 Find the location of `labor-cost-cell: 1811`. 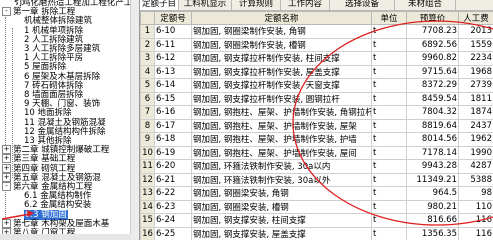

labor-cost-cell: 1811 is located at coordinates (475, 98).